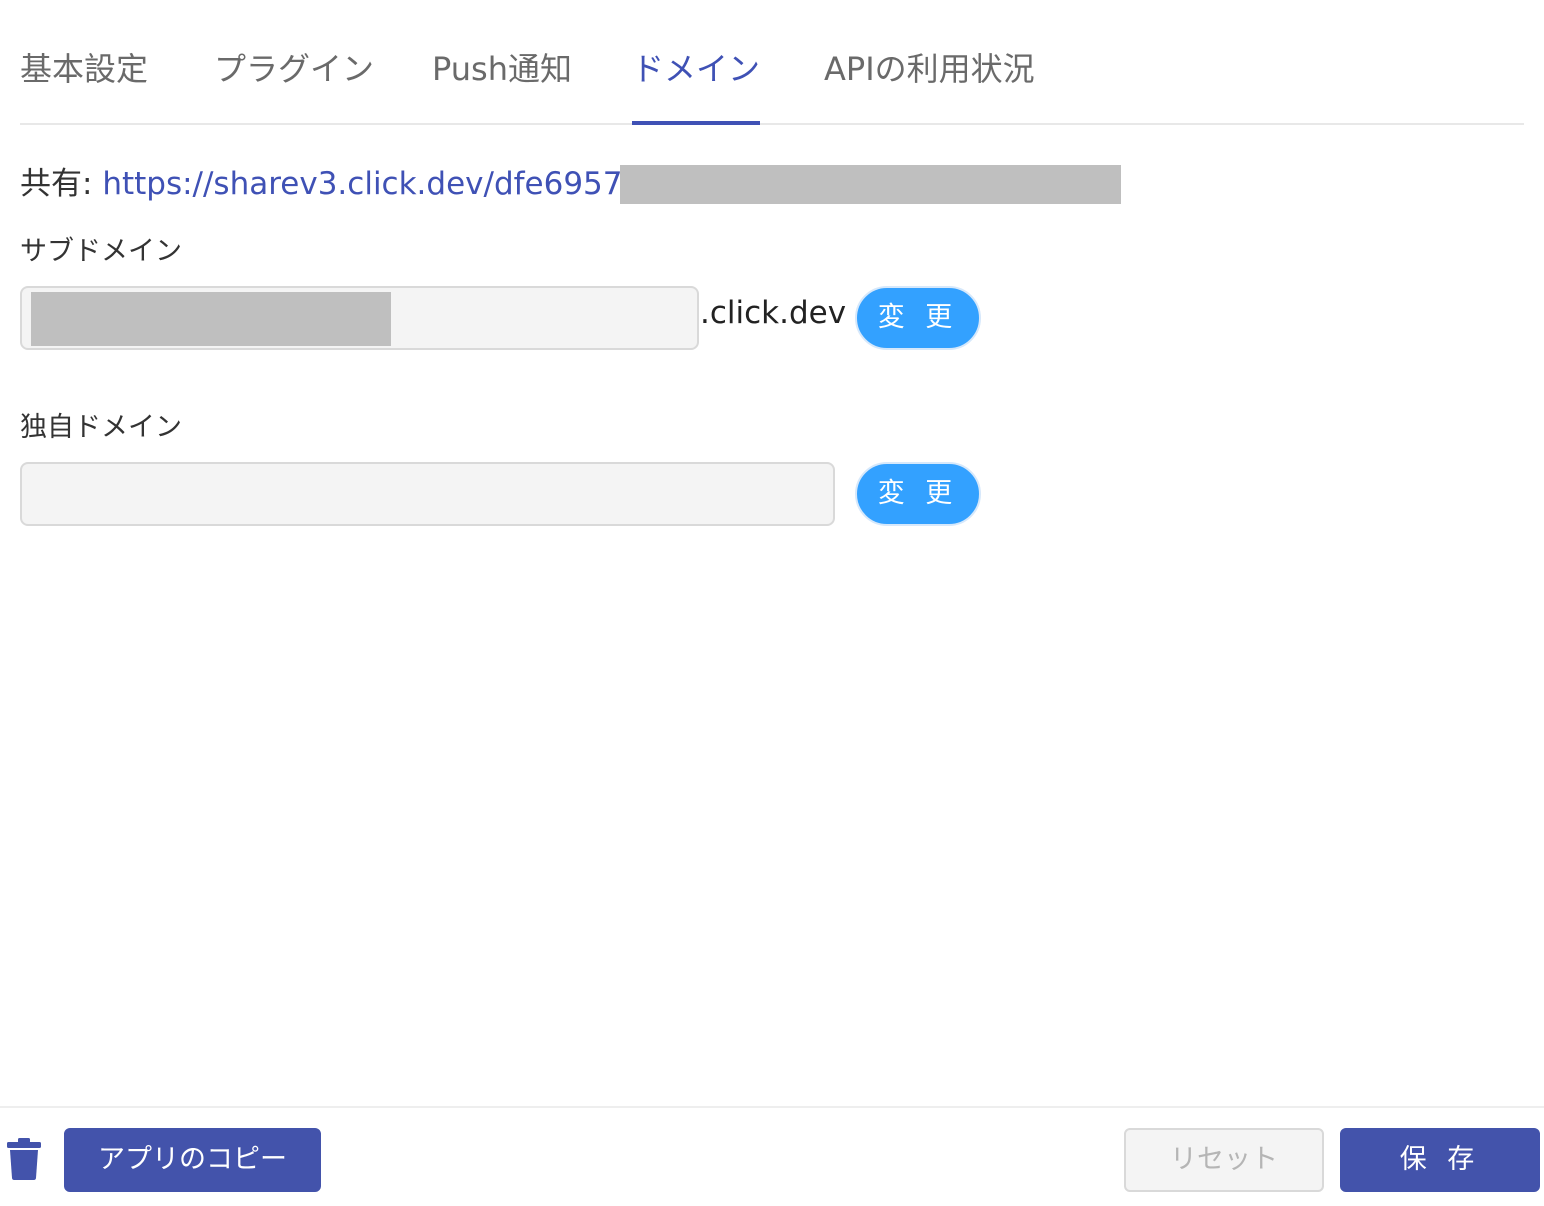 The image size is (1544, 1206). Describe the element at coordinates (772, 62) in the screenshot. I see `settings-tabs: 基本設定 プラグイン Push通知 ドメイン APIの利用状況` at that location.